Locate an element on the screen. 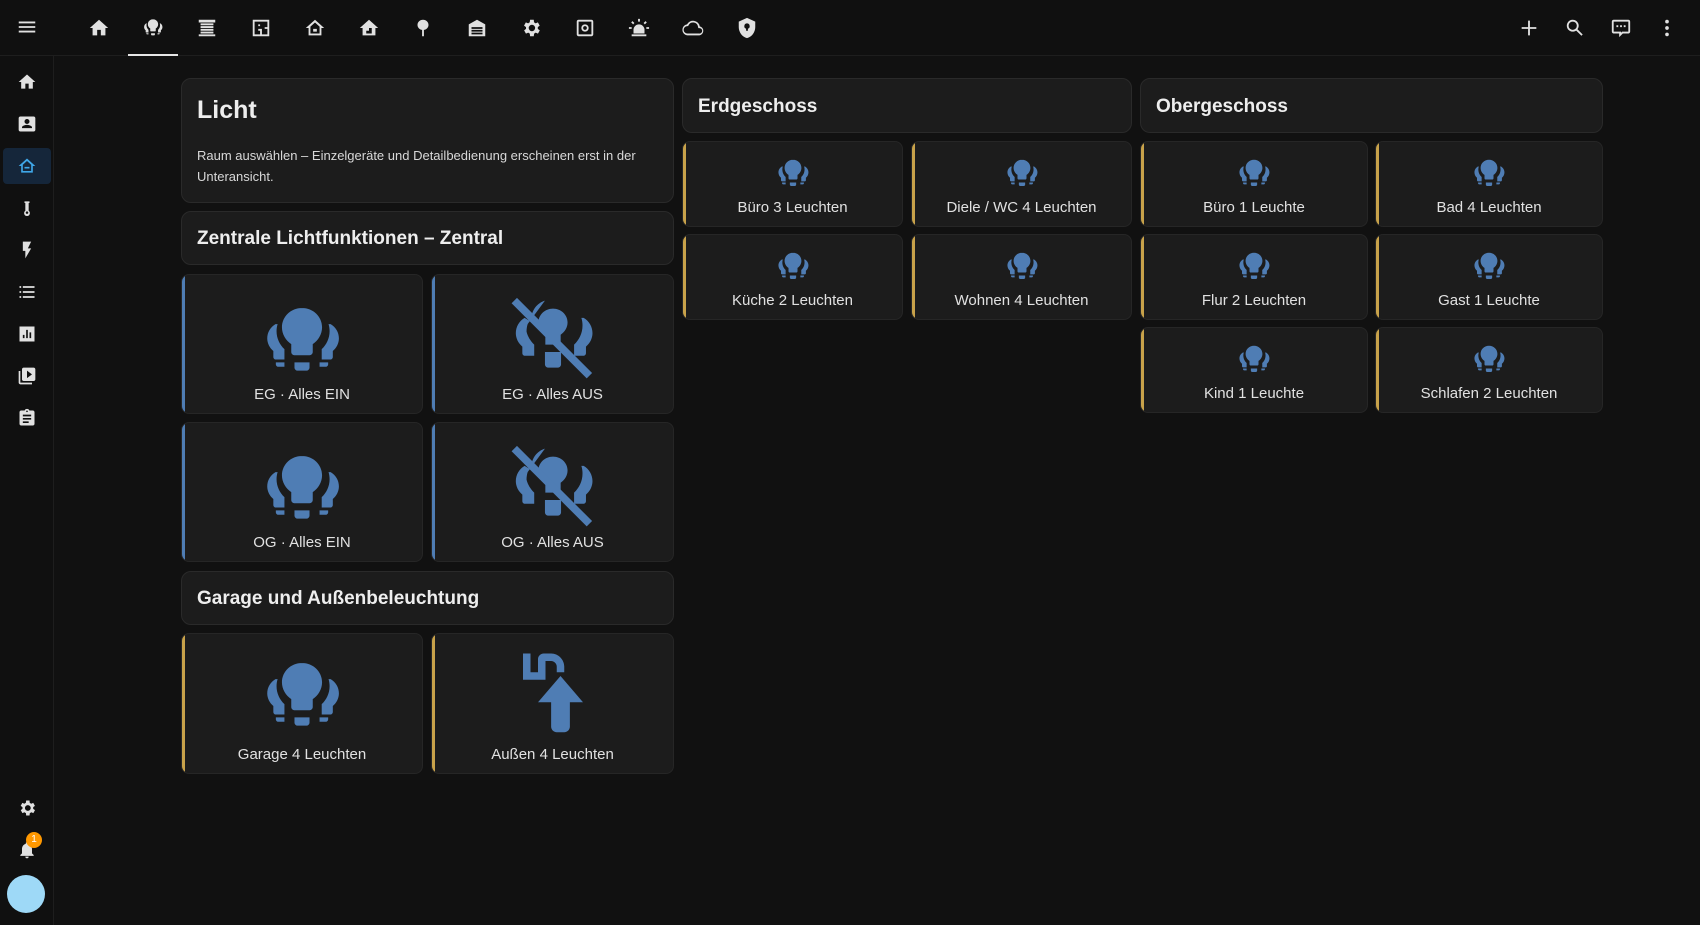 This screenshot has width=1700, height=925. tile-eg-alles-ein: EG · Alles EIN is located at coordinates (302, 344).